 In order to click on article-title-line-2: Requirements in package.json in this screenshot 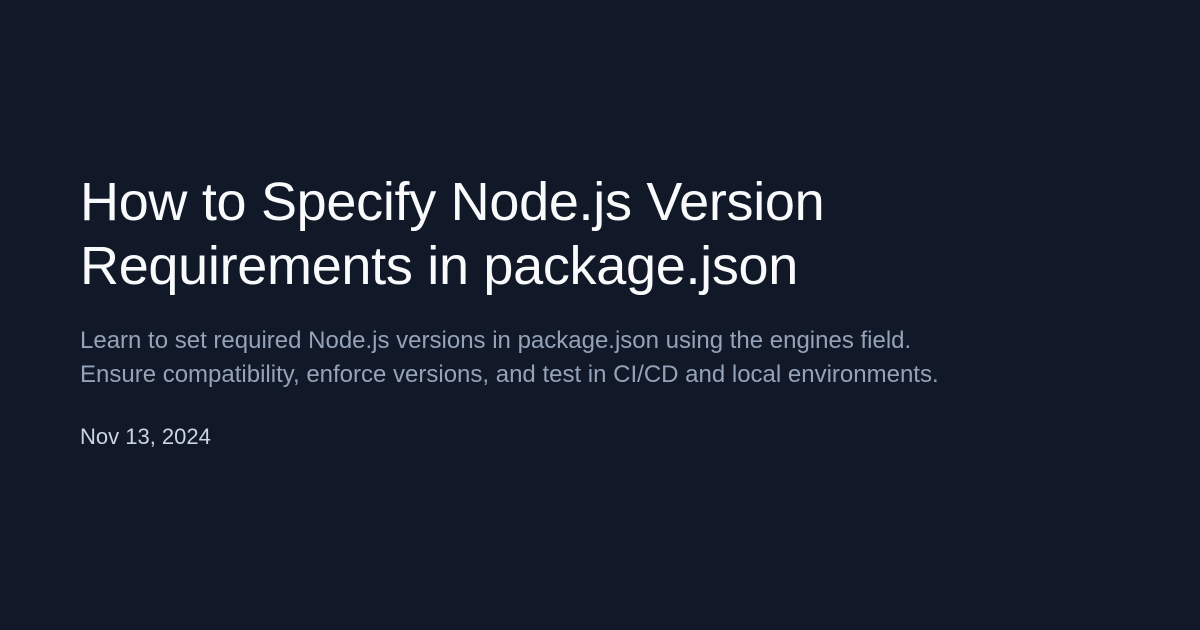, I will do `click(439, 266)`.